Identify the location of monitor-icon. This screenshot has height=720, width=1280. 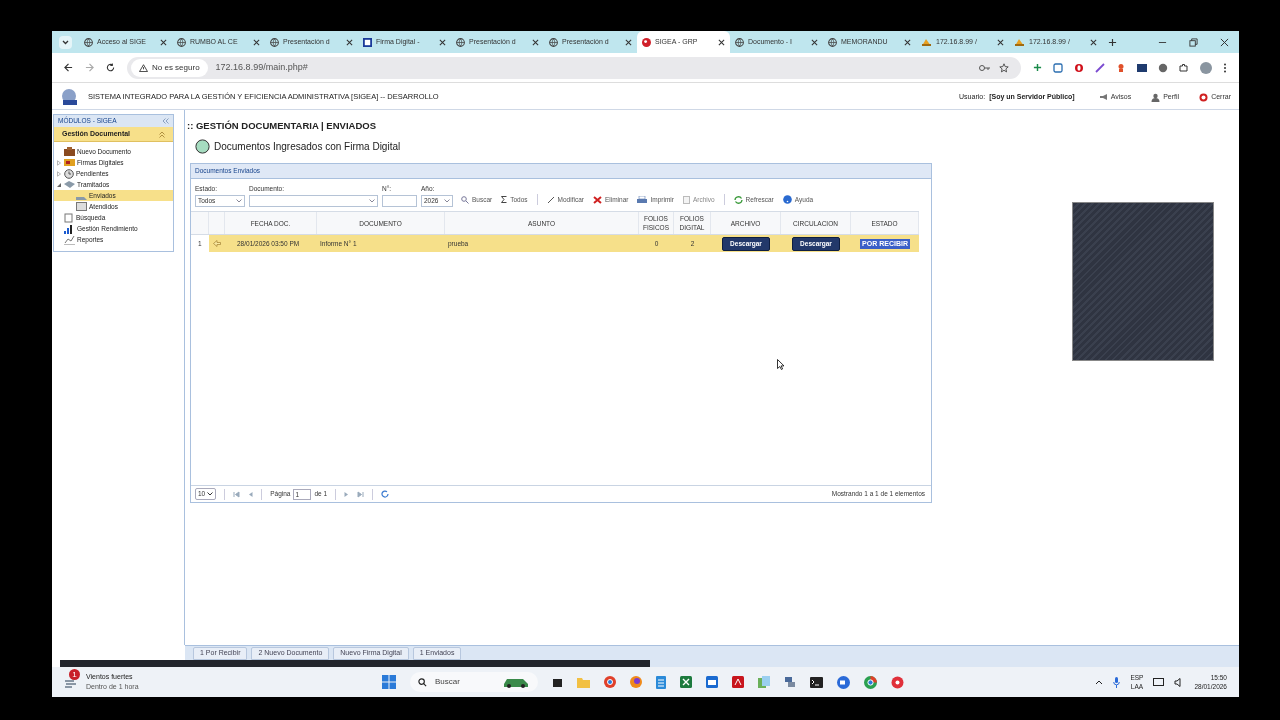
(1159, 682).